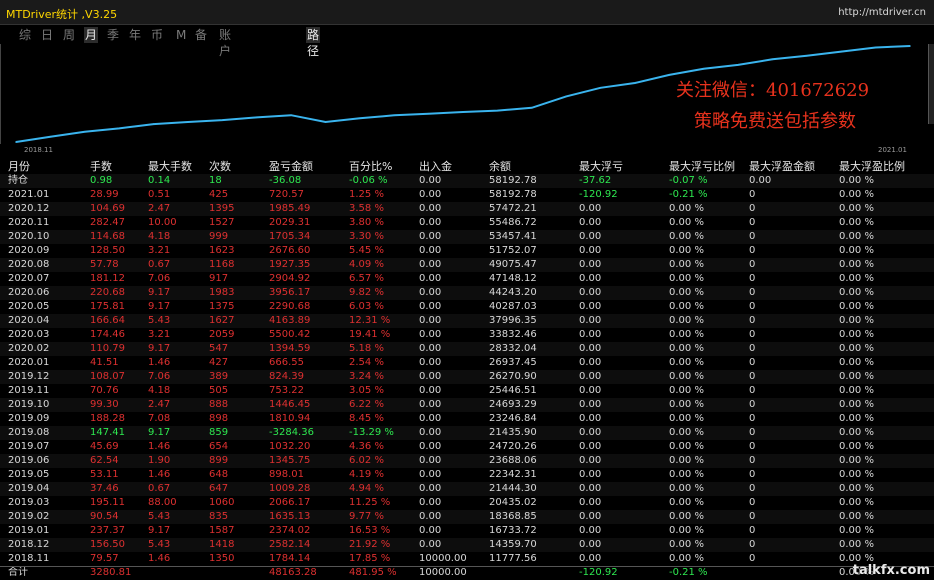 This screenshot has width=934, height=580. What do you see at coordinates (222, 530) in the screenshot?
I see `table-cell: 1587` at bounding box center [222, 530].